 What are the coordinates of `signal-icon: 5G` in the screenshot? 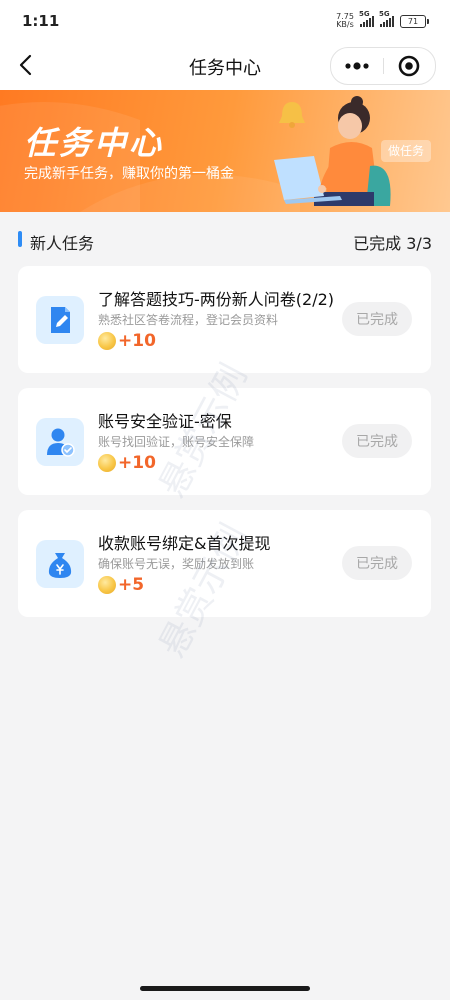 It's located at (366, 18).